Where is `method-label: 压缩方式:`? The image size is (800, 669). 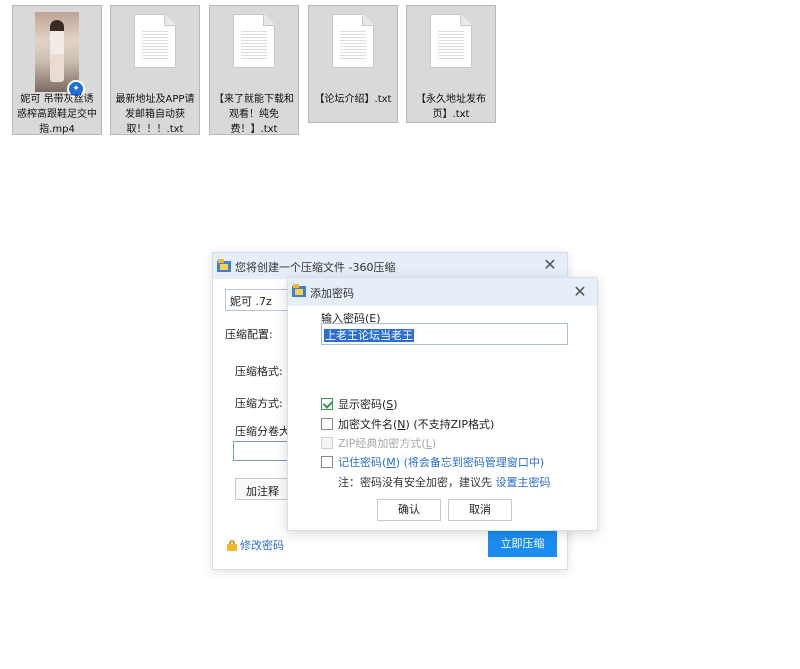 method-label: 压缩方式: is located at coordinates (259, 403).